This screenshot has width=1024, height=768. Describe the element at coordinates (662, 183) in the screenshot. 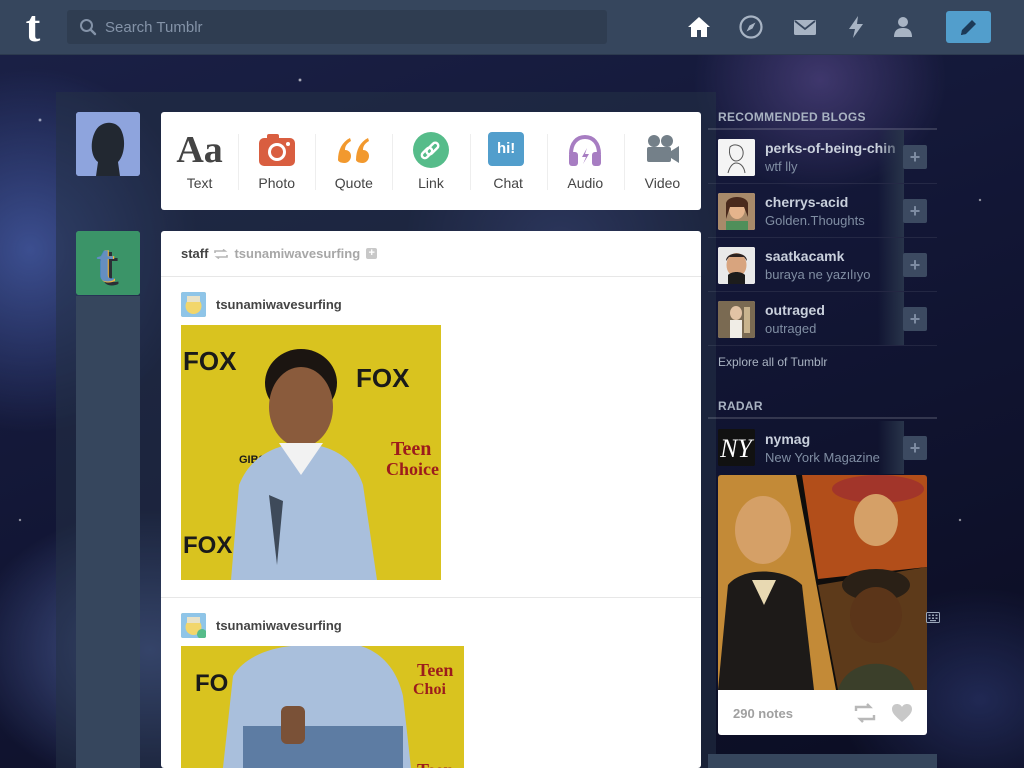

I see `post-type-label: Video` at that location.